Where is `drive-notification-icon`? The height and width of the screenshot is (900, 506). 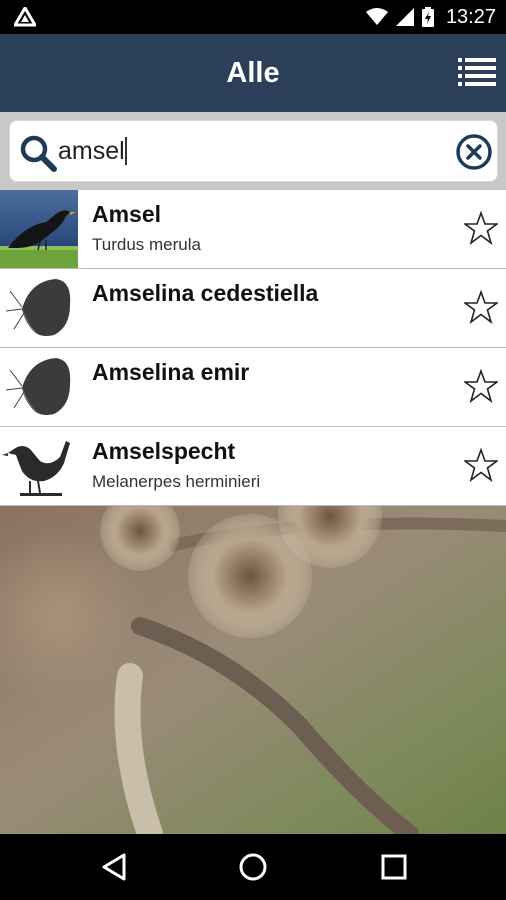
drive-notification-icon is located at coordinates (25, 17).